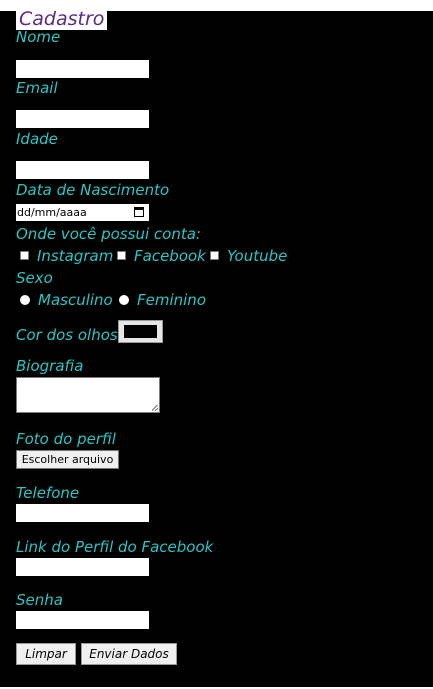 The image size is (433, 689). Describe the element at coordinates (50, 366) in the screenshot. I see `bio-label: Biografia` at that location.